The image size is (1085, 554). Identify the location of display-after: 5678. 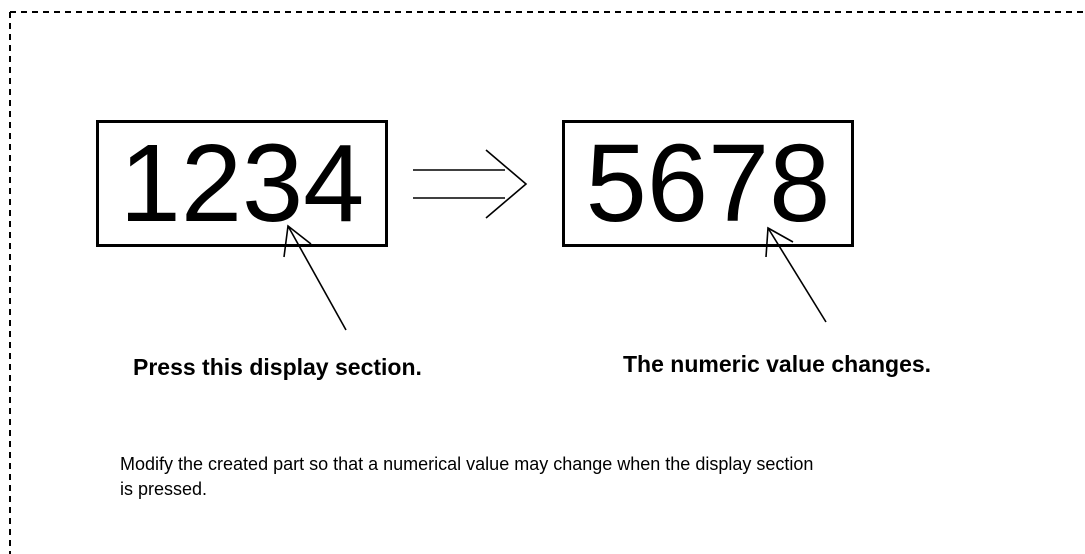
(708, 183).